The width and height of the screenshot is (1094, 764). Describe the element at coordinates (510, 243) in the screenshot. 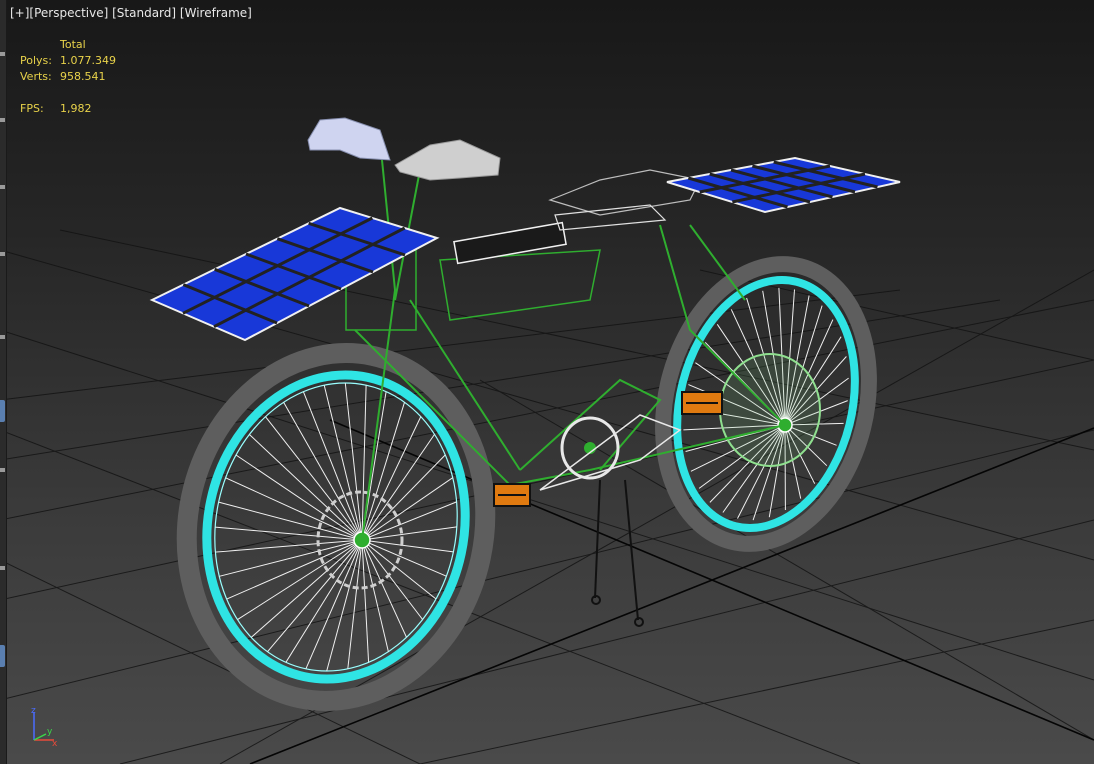

I see `battery-rail` at that location.